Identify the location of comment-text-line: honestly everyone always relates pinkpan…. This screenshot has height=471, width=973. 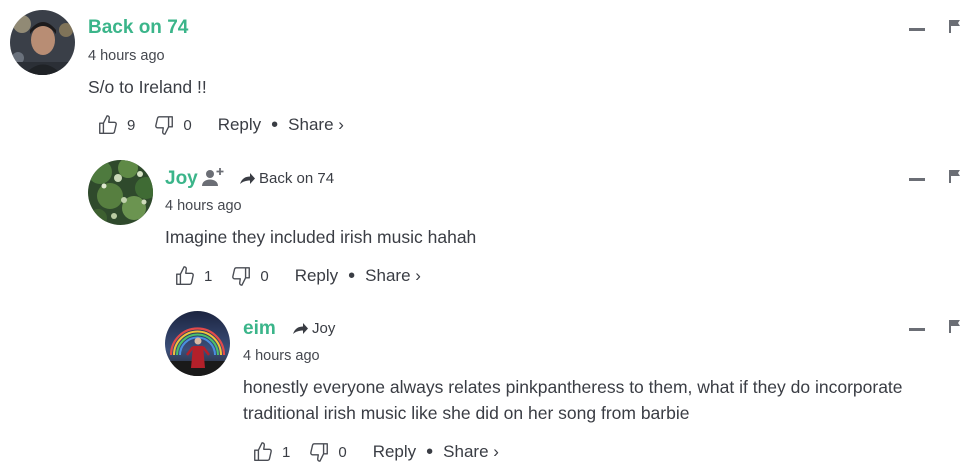
(573, 387).